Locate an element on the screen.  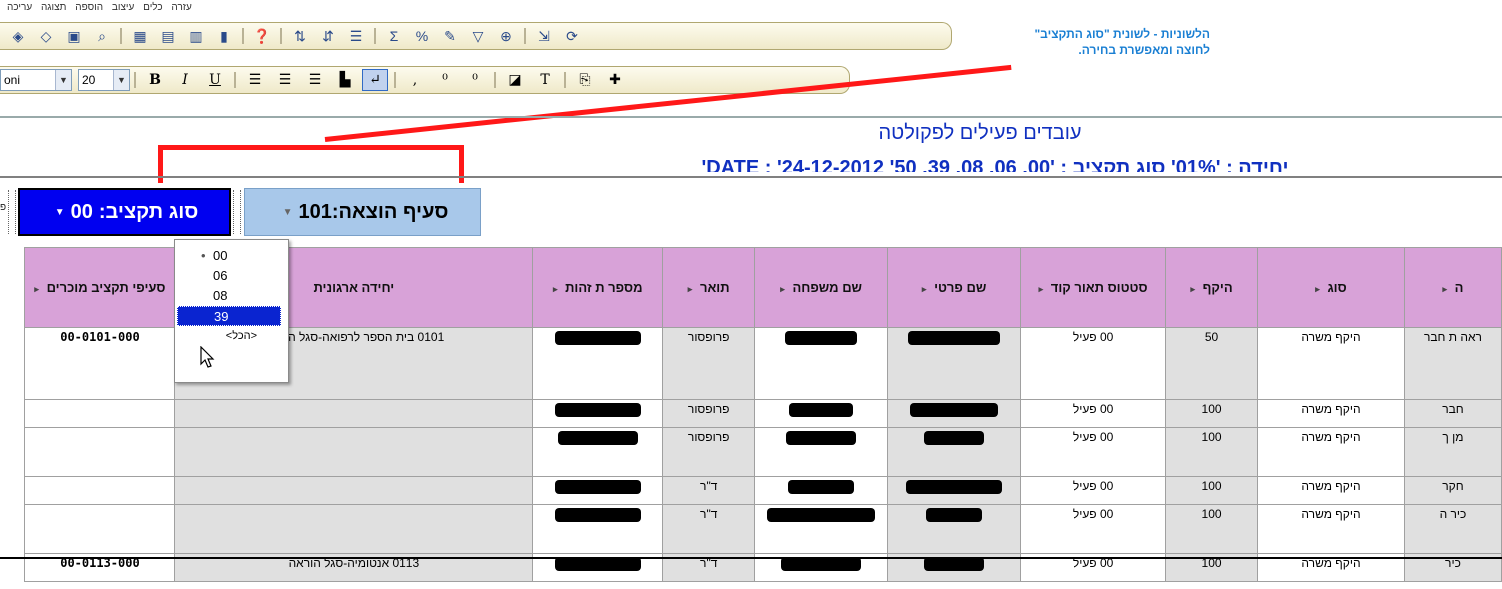
budget-type-page-field: סוג תקציב: 00 ▼ is located at coordinates (124, 212).